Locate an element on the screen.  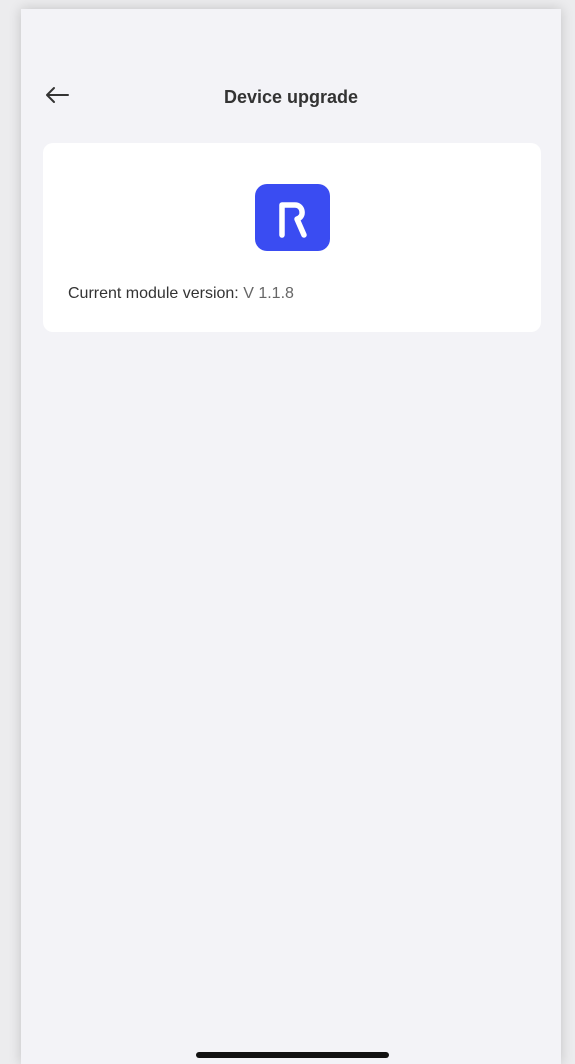
module-version-value: V 1.1.8 is located at coordinates (268, 293).